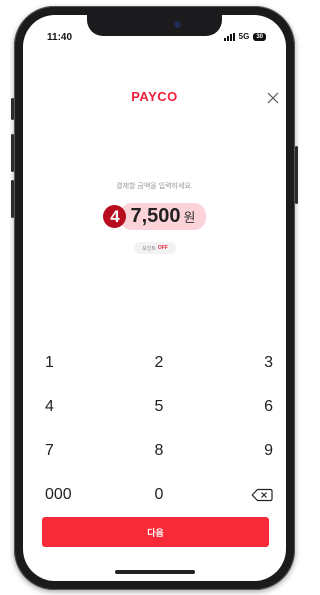 Image resolution: width=320 pixels, height=595 pixels. Describe the element at coordinates (149, 248) in the screenshot. I see `point-label: 포인트` at that location.